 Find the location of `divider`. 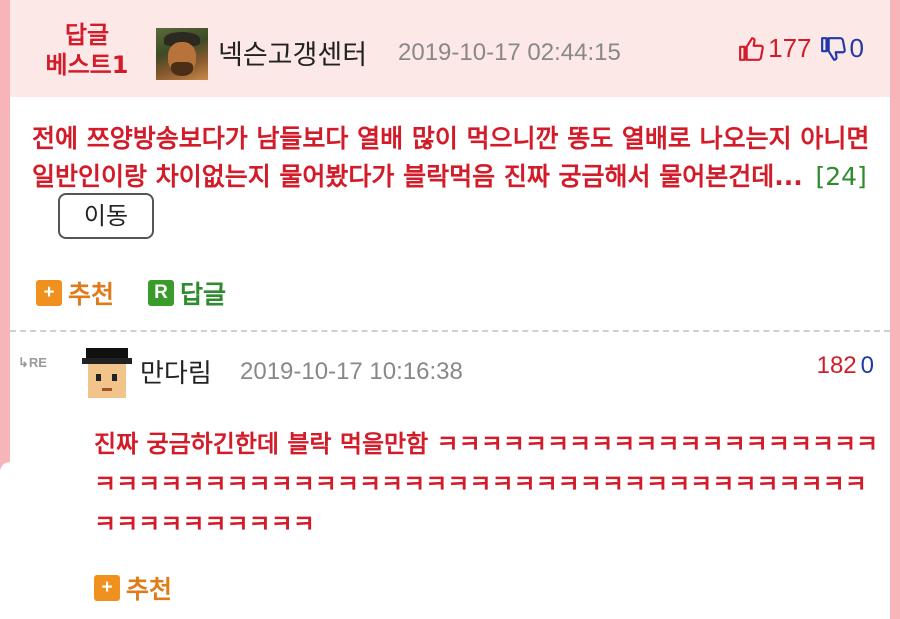

divider is located at coordinates (450, 331).